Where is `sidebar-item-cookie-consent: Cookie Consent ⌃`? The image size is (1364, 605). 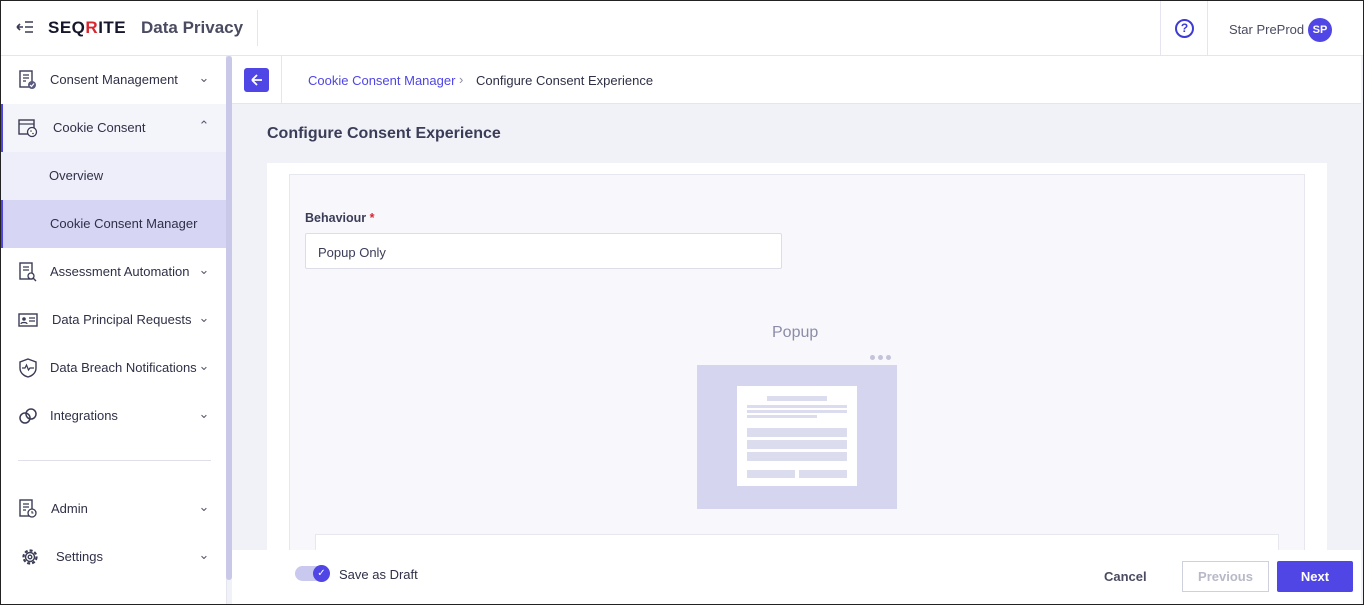
sidebar-item-cookie-consent: Cookie Consent ⌃ is located at coordinates (113, 128).